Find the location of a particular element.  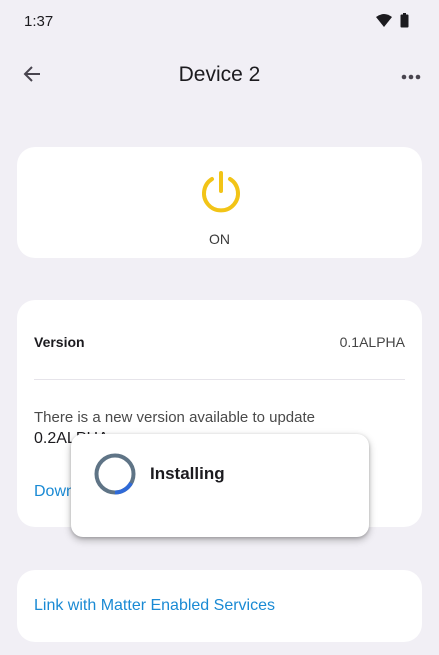

app-bar: Device 2 is located at coordinates (219, 76).